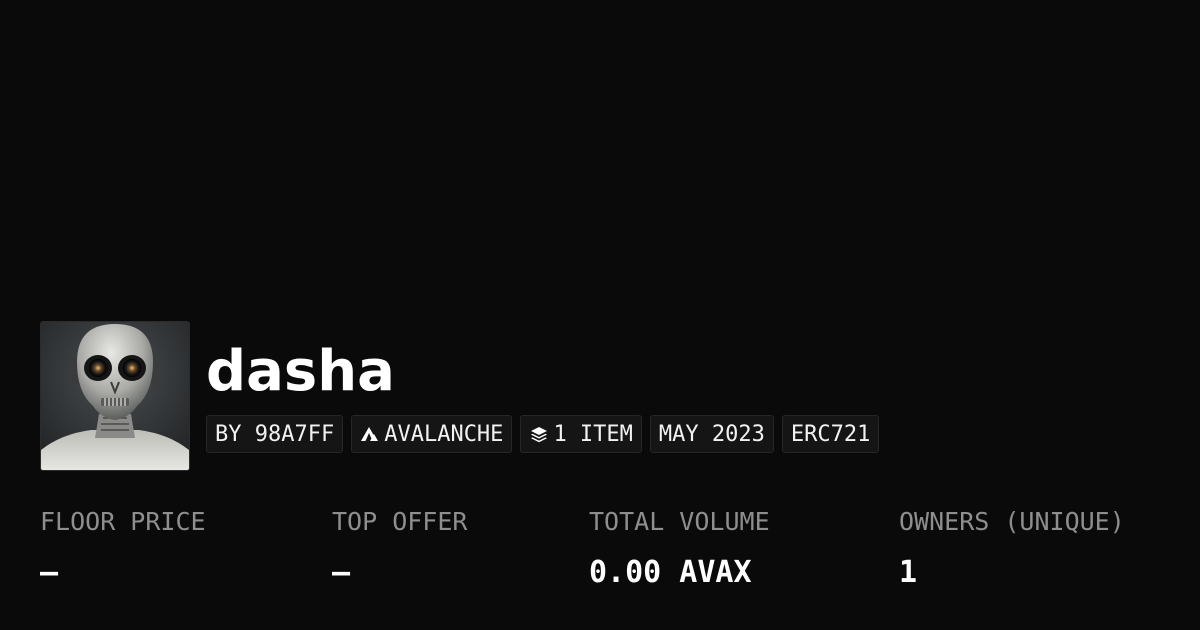  Describe the element at coordinates (593, 434) in the screenshot. I see `items-tag-label: 1 ITEM` at that location.